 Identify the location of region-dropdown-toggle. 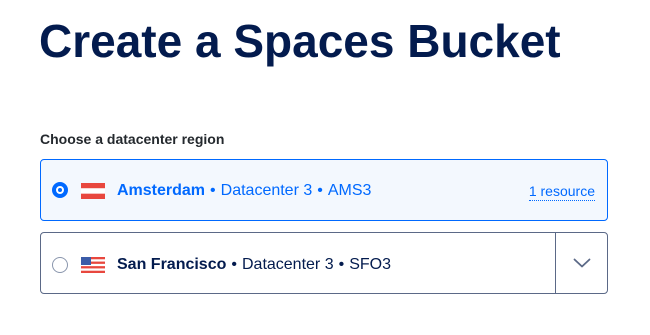
(581, 263).